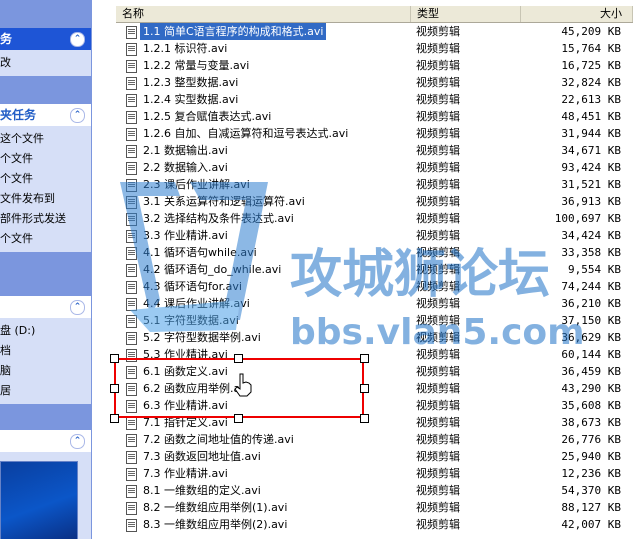  Describe the element at coordinates (45, 115) in the screenshot. I see `task-panel-folder-header: 夹任务 ⌃` at that location.